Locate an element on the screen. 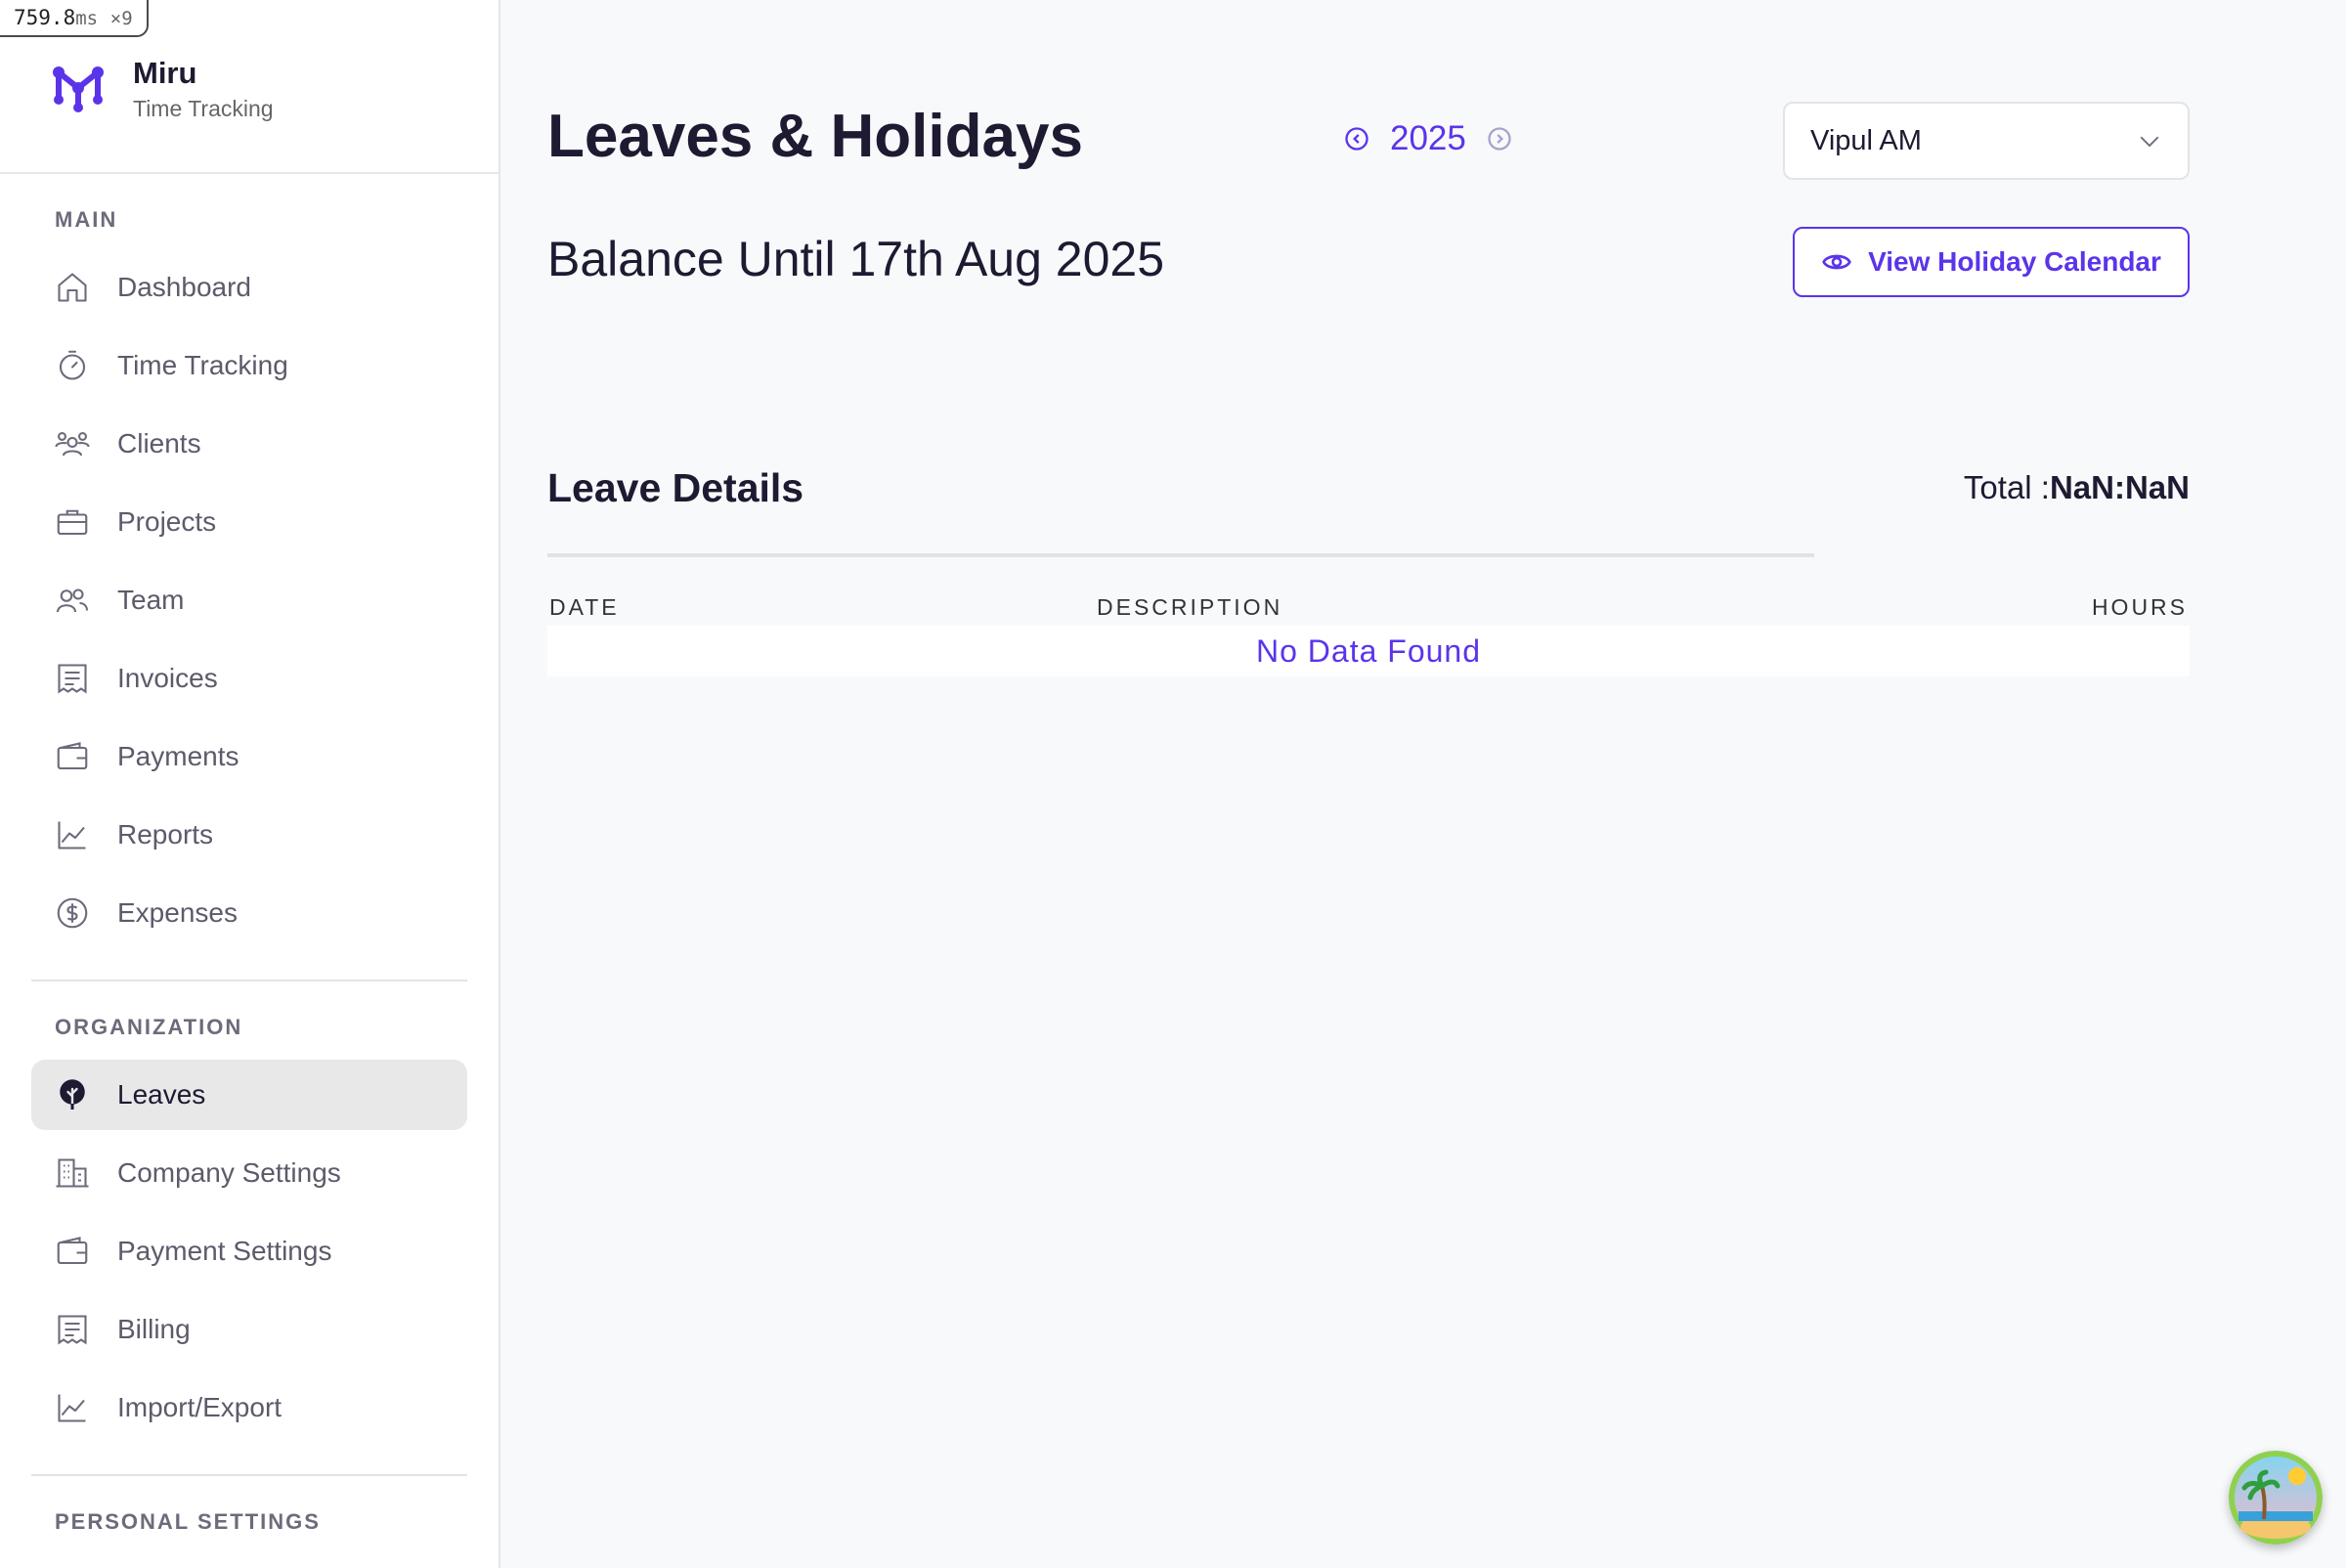 The height and width of the screenshot is (1568, 2346). empty-state-text: No Data Found is located at coordinates (1368, 650).